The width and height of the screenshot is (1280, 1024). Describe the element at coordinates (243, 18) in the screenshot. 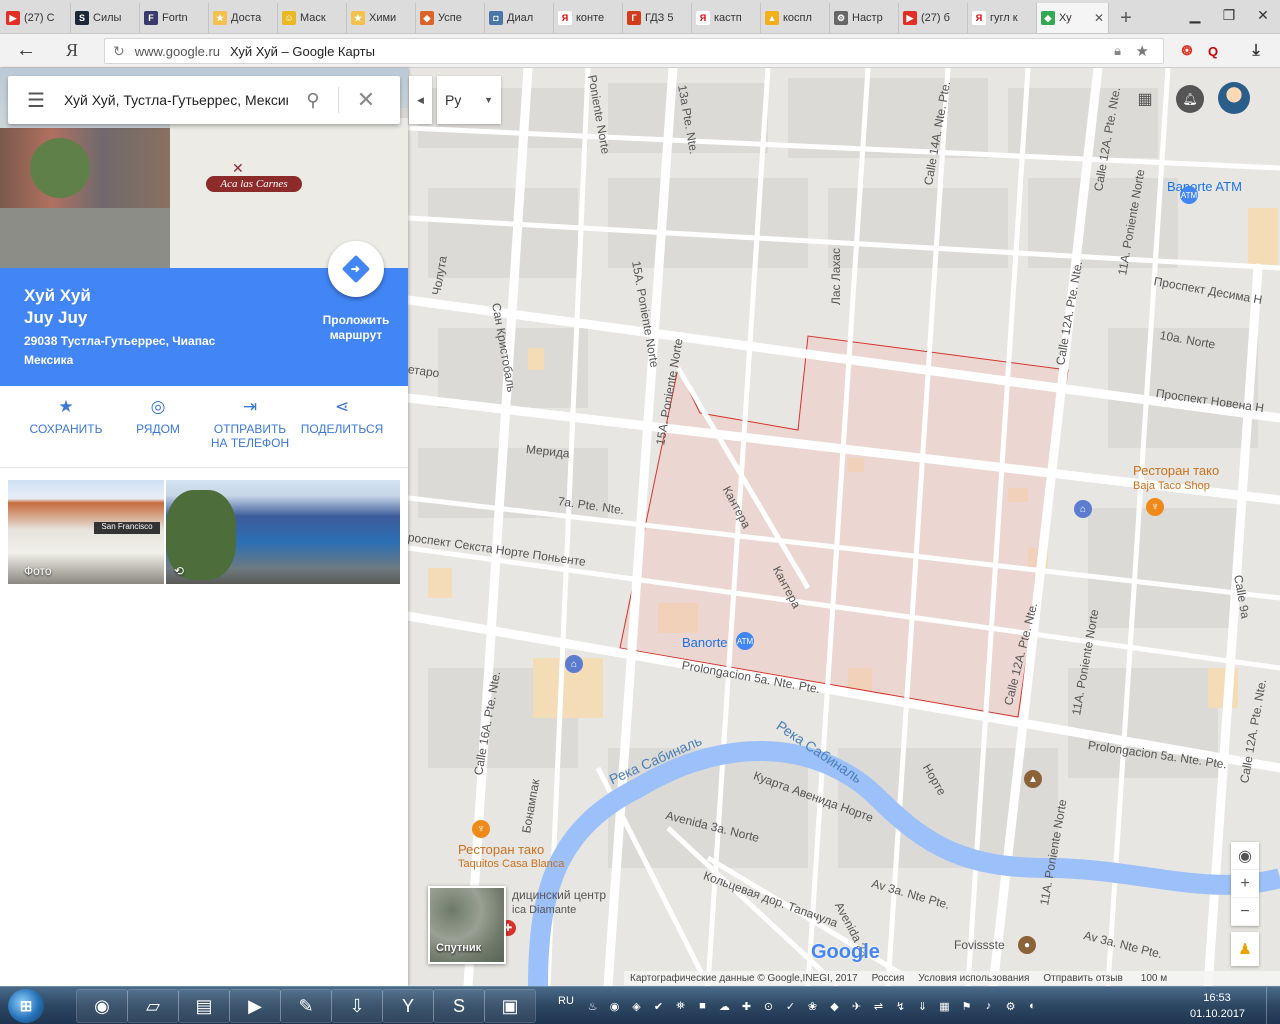

I see `browser-tab: ★ Доста` at that location.